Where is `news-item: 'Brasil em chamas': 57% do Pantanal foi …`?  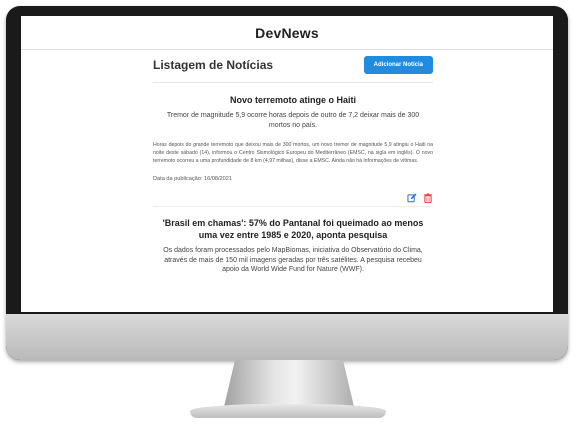
news-item: 'Brasil em chamas': 57% do Pantanal foi … is located at coordinates (293, 241).